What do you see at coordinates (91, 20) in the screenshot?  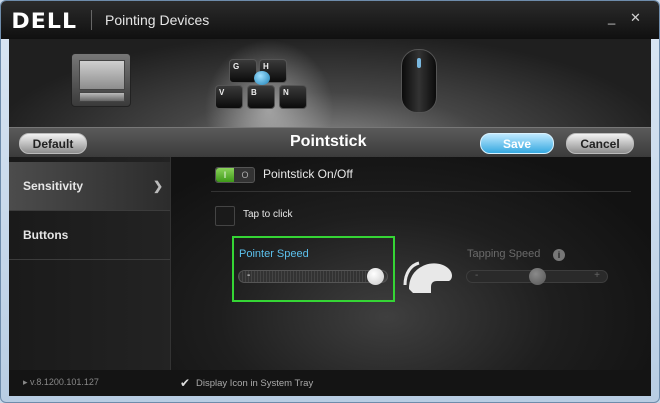 I see `title-separator` at bounding box center [91, 20].